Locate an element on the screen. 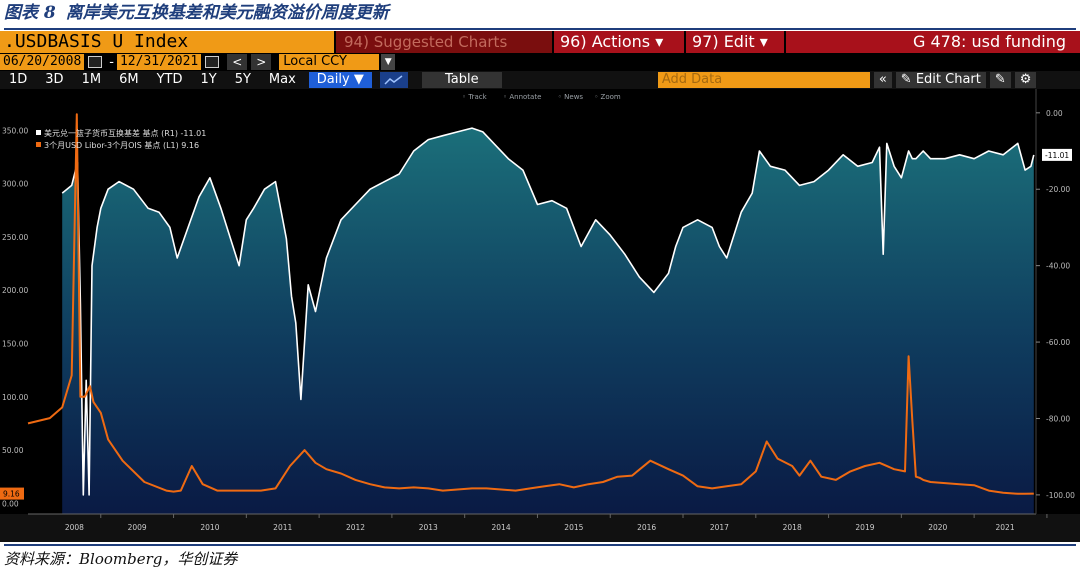 Image resolution: width=1080 pixels, height=570 pixels. next-period-button: > is located at coordinates (261, 62).